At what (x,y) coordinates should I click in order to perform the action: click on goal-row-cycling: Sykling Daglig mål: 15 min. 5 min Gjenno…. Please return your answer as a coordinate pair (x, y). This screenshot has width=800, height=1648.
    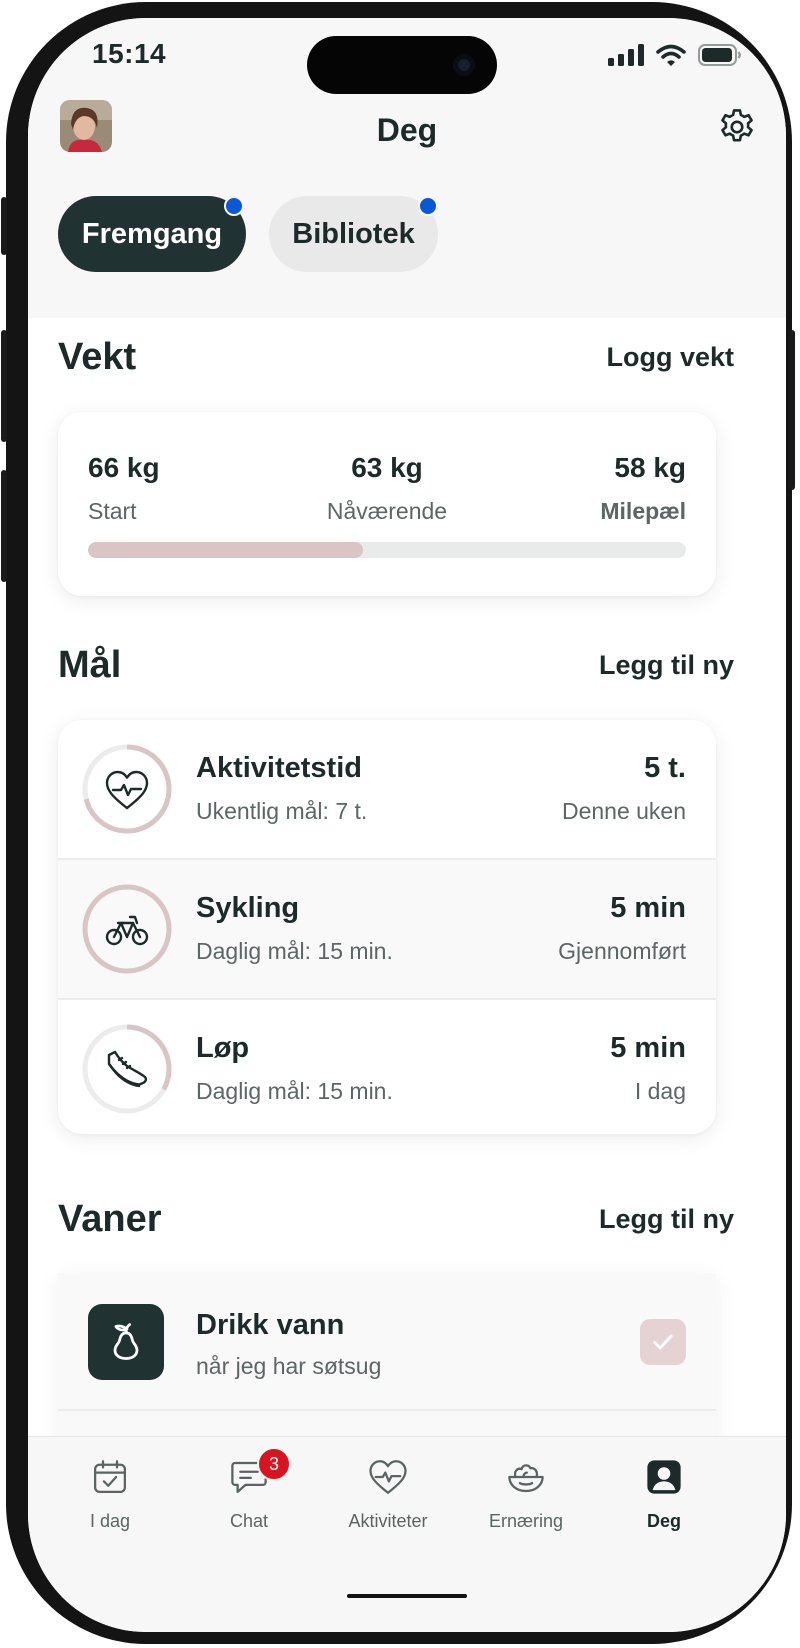
    Looking at the image, I should click on (387, 929).